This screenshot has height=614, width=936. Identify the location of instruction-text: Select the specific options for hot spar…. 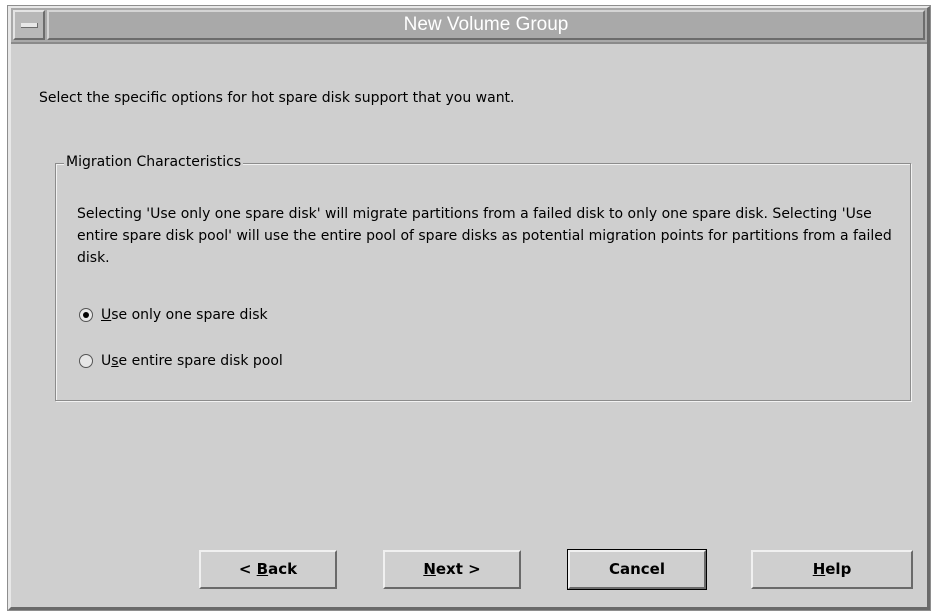
(277, 98).